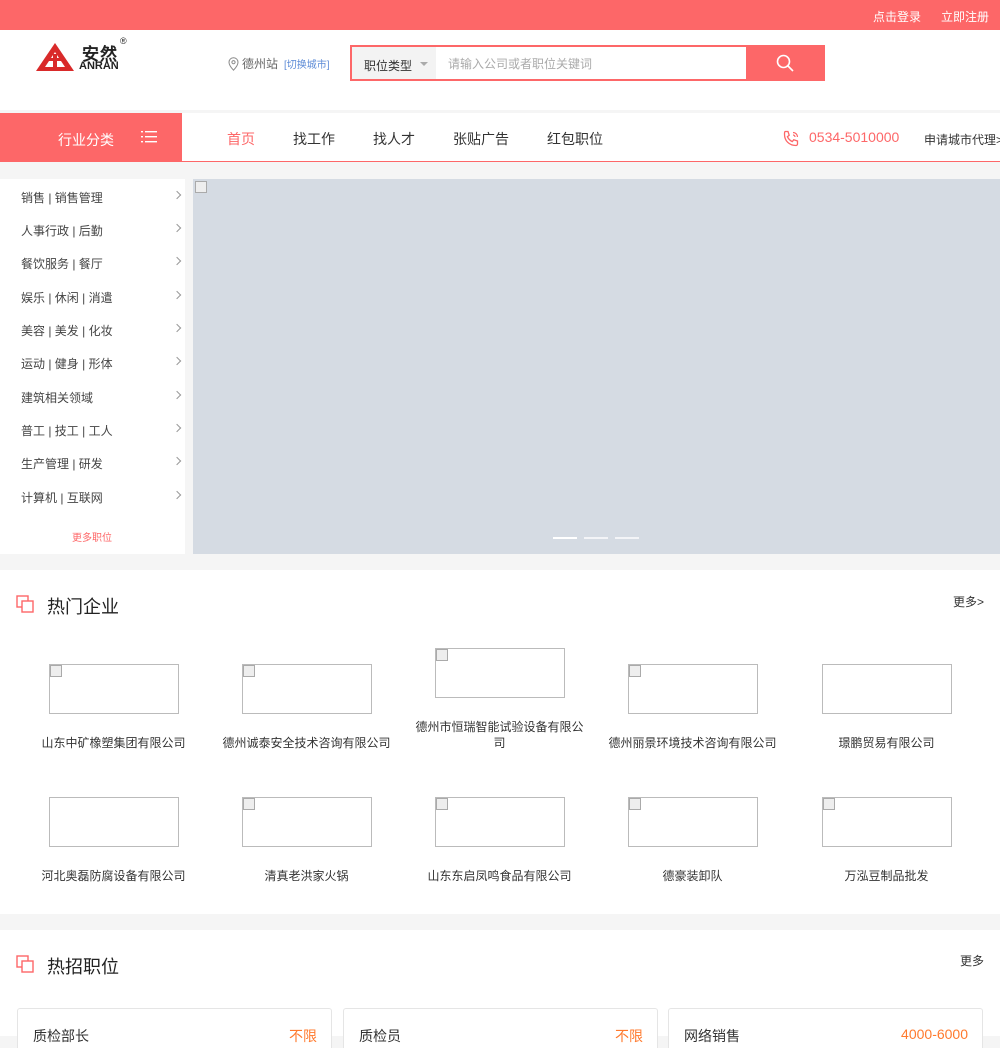 This screenshot has height=1048, width=1000. I want to click on sidebar-item-fitness: 运动 | 健身 | 形体, so click(92, 361).